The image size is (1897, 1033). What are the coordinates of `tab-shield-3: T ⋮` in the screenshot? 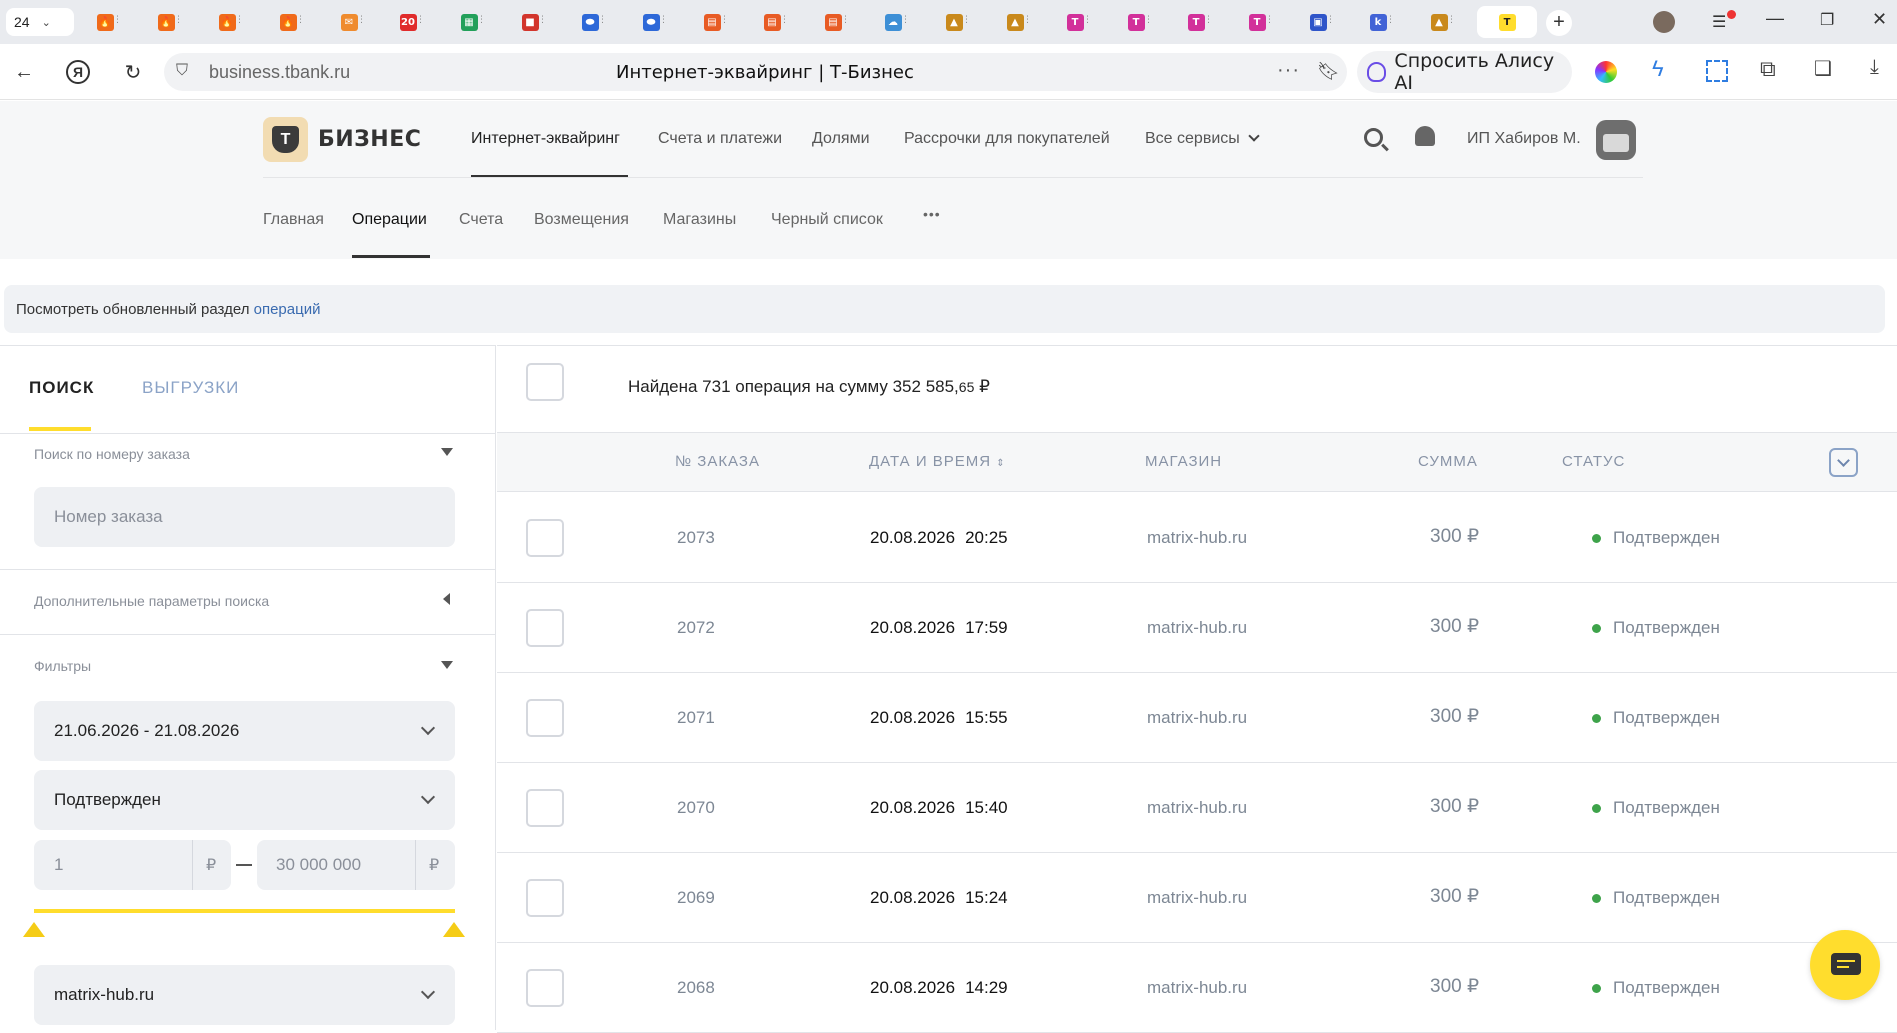 It's located at (1196, 22).